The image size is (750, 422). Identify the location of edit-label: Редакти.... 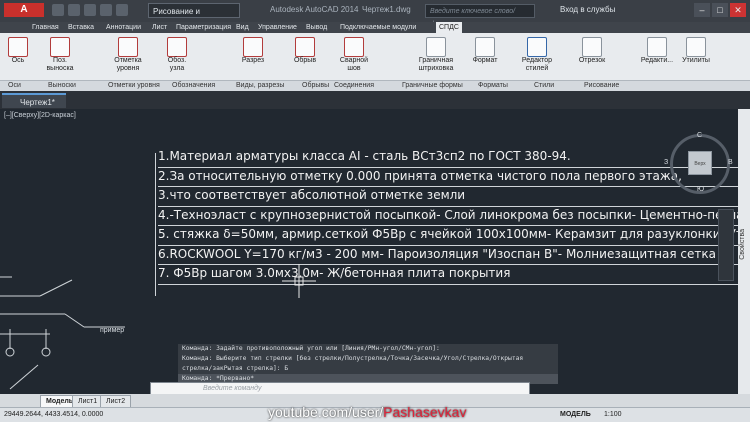
(657, 60).